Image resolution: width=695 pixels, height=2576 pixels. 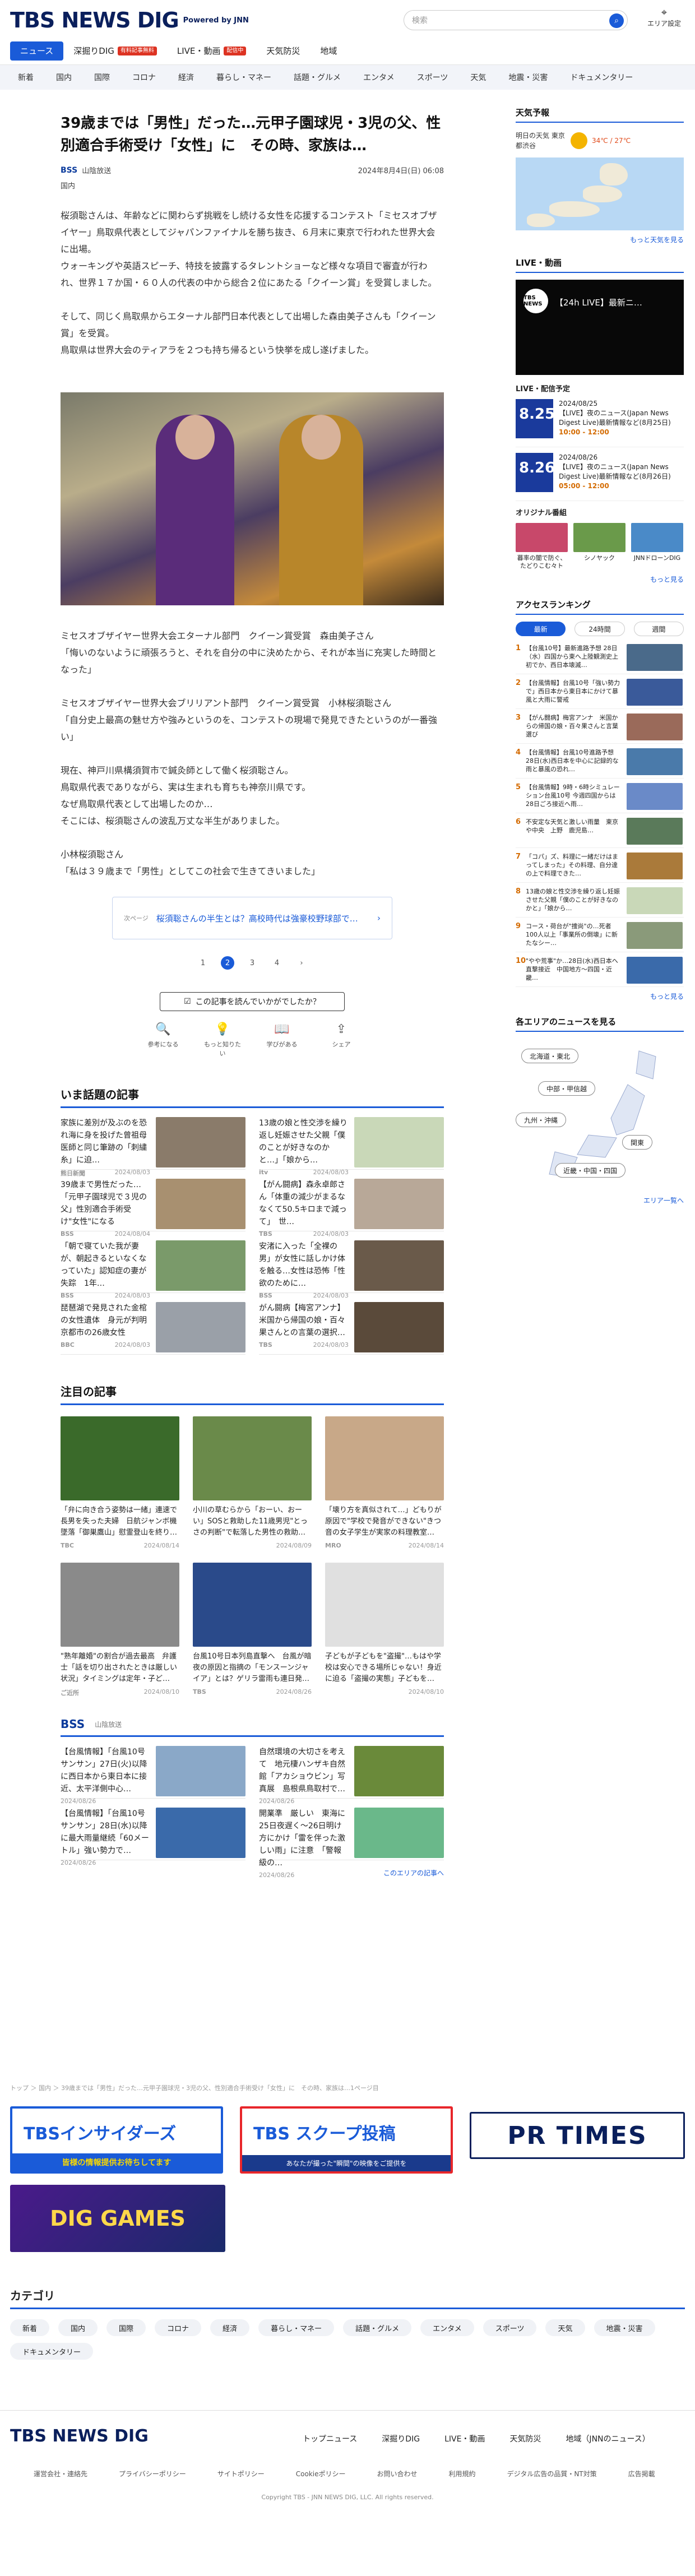 I want to click on category-link-9: 天気, so click(x=478, y=77).